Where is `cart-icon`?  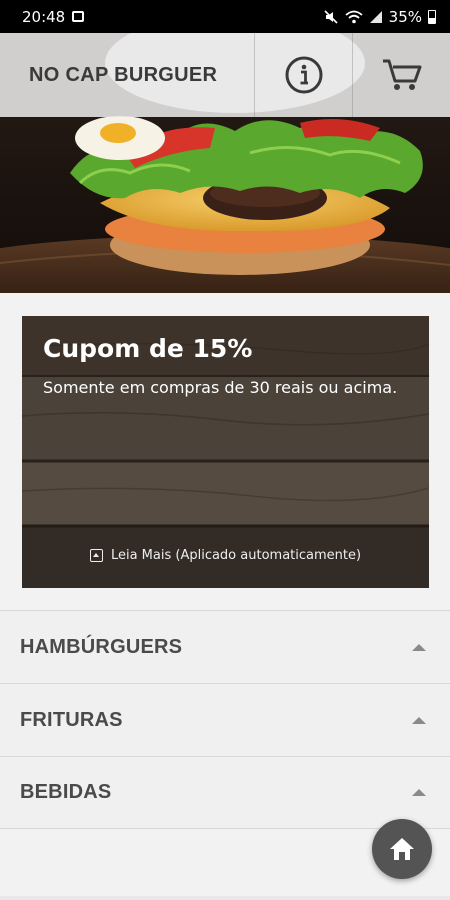
cart-icon is located at coordinates (401, 74).